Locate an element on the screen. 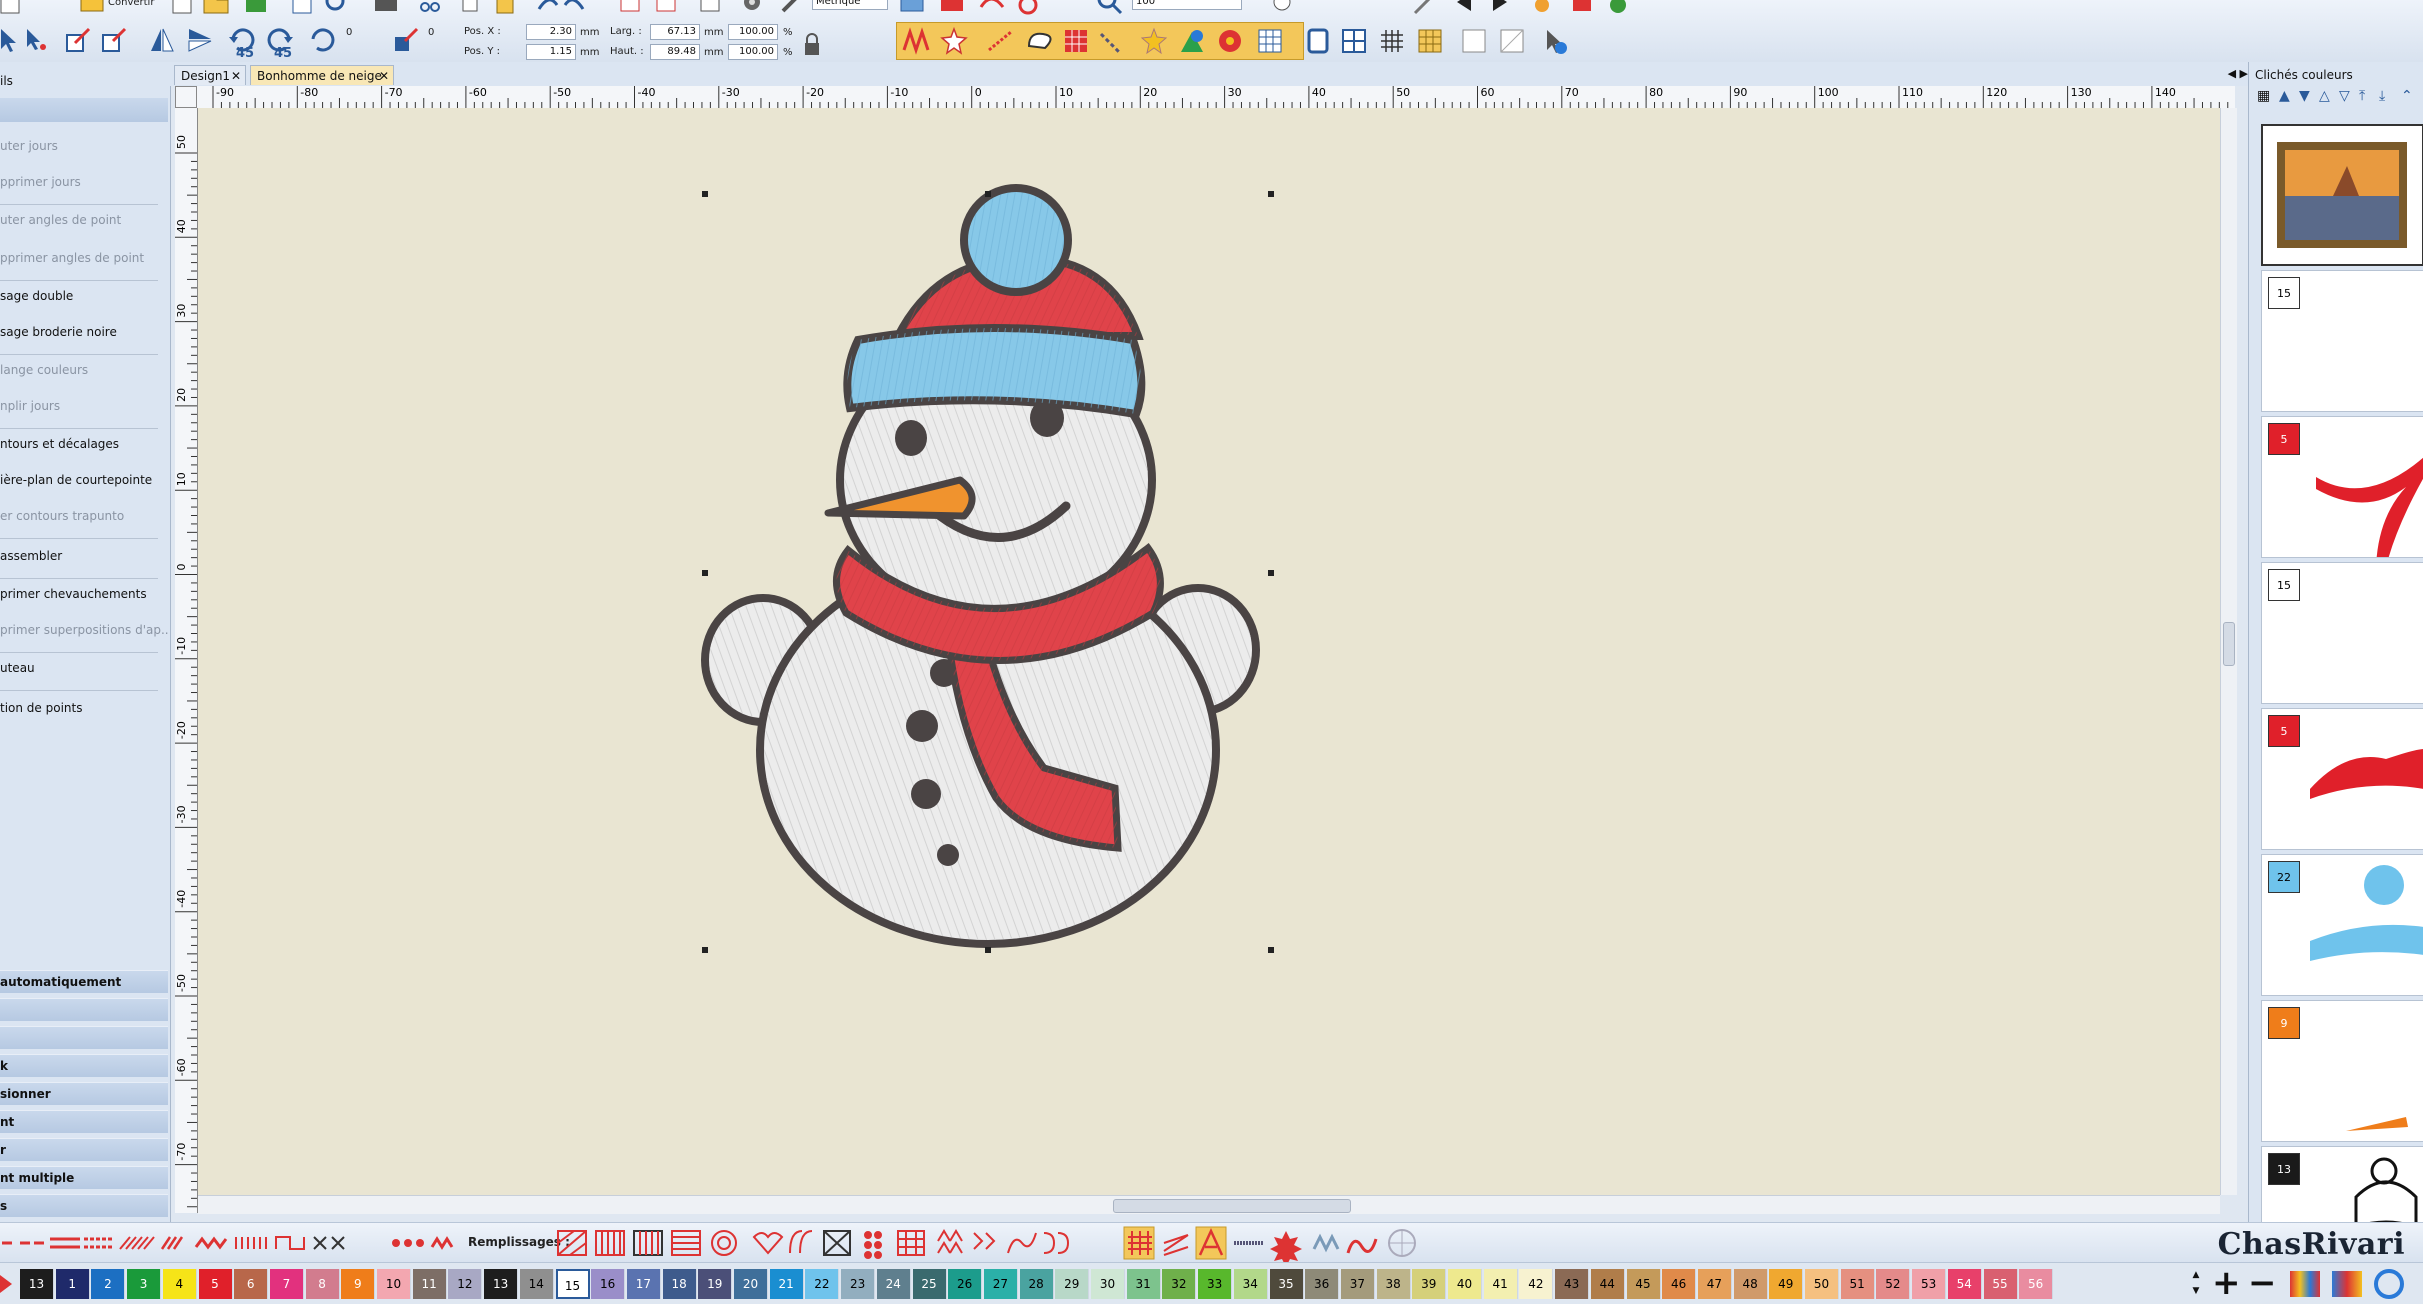 The image size is (2423, 1304). palette-color-51: 51 is located at coordinates (1857, 1284).